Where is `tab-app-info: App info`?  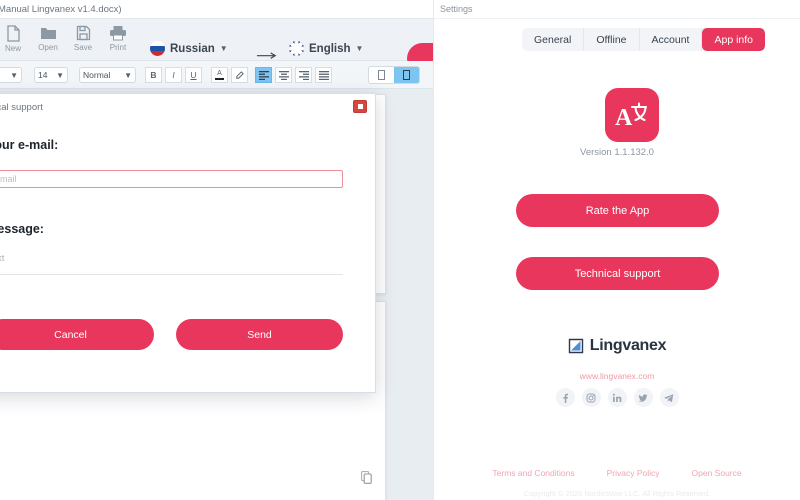 tab-app-info: App info is located at coordinates (734, 39).